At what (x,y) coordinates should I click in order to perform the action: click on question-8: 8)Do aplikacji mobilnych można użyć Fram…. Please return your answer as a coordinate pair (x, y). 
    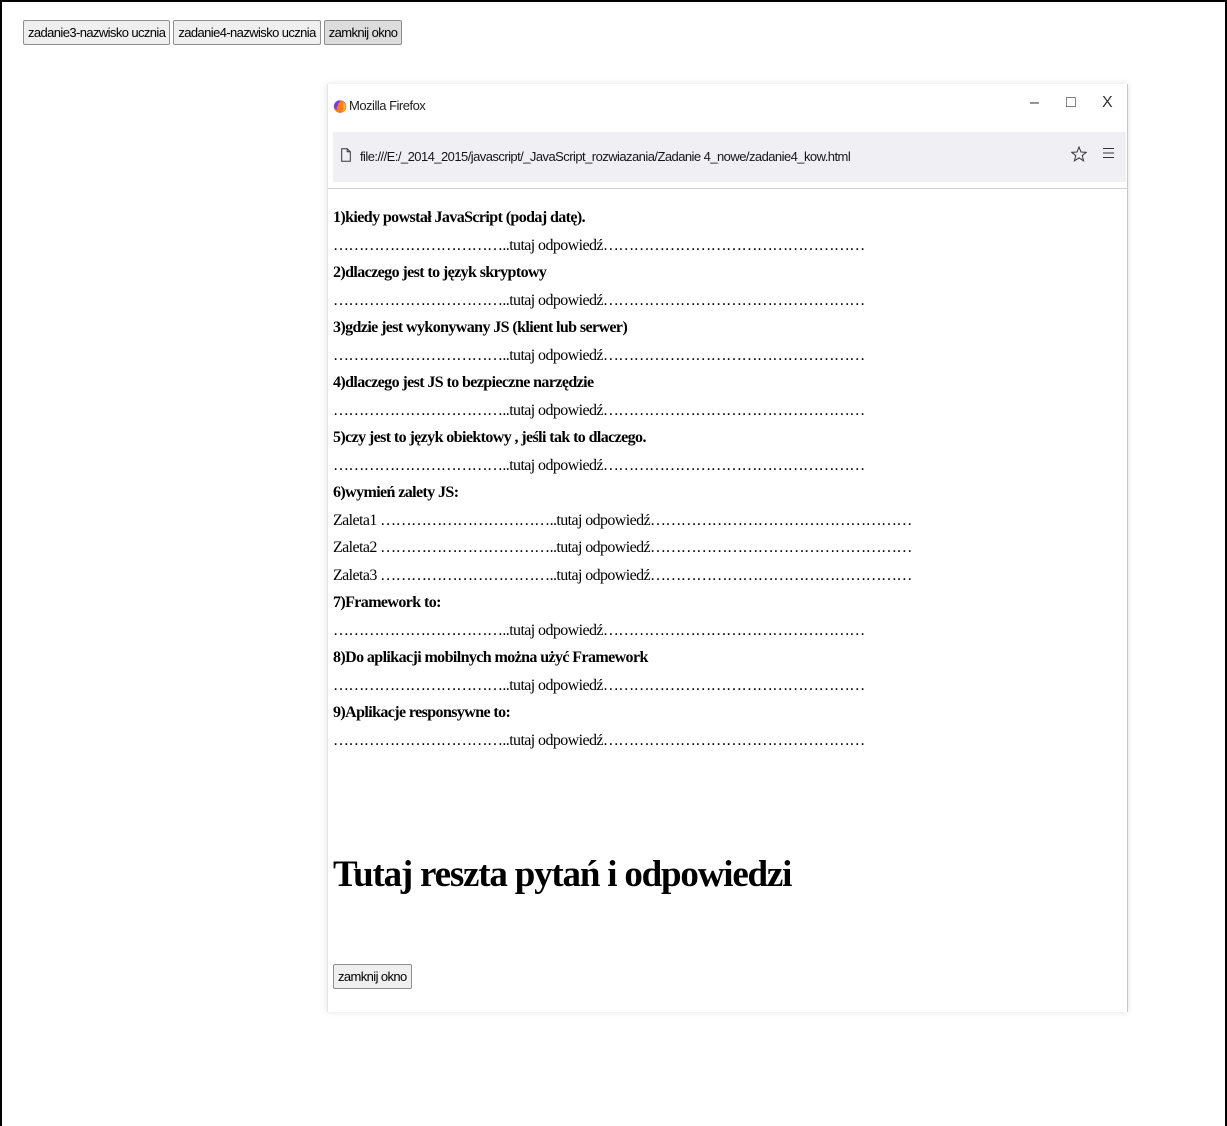
    Looking at the image, I should click on (490, 657).